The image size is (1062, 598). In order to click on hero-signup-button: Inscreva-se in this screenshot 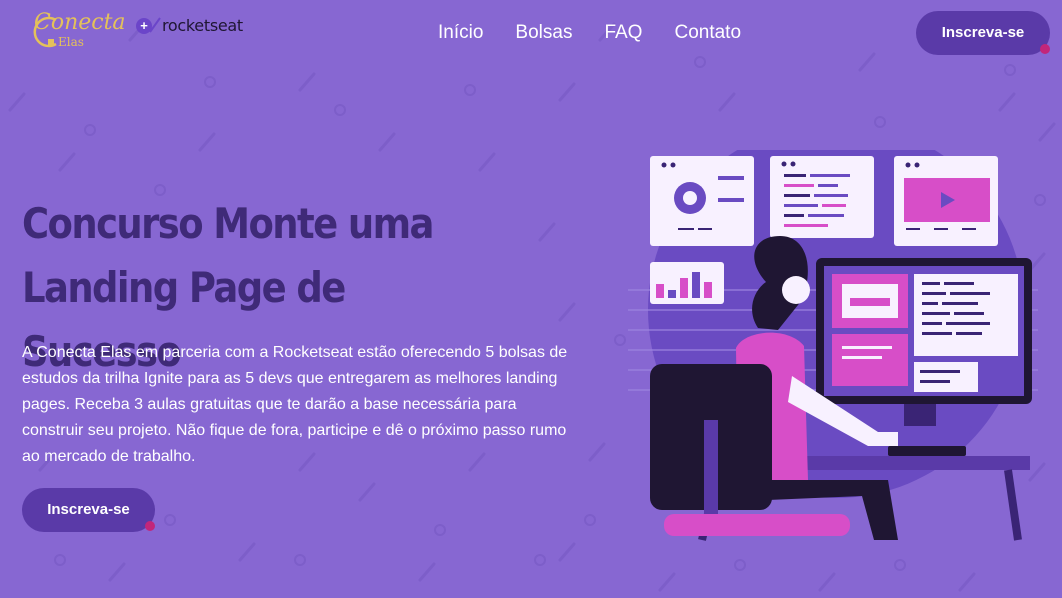, I will do `click(88, 510)`.